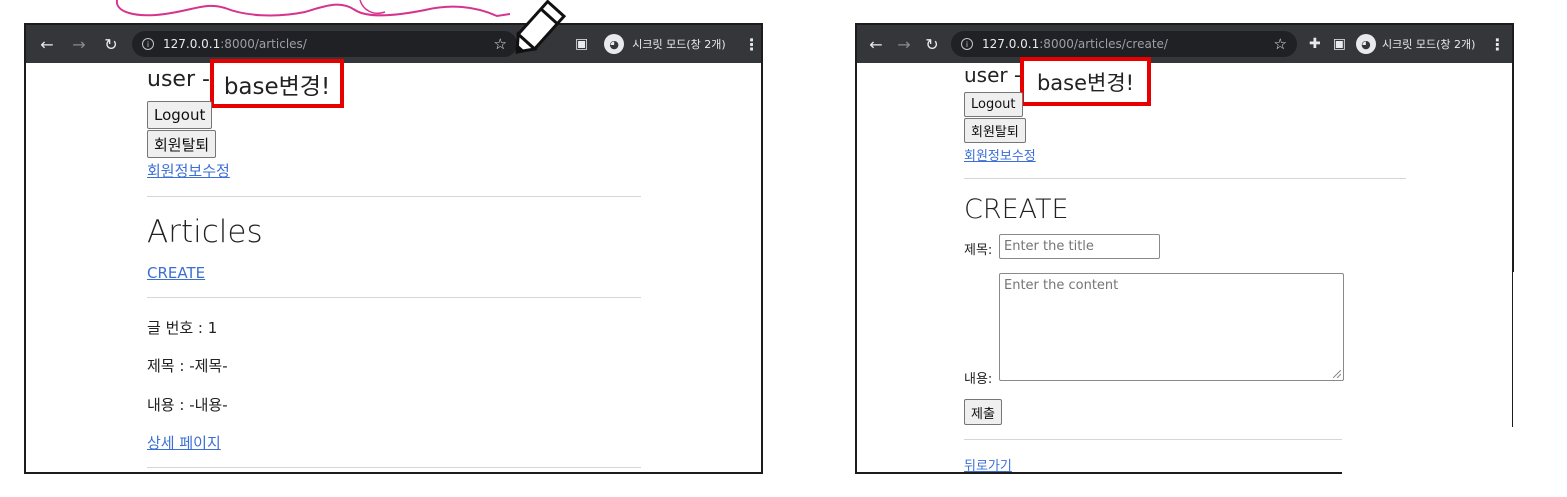  Describe the element at coordinates (978, 250) in the screenshot. I see `title-label: 제목:` at that location.